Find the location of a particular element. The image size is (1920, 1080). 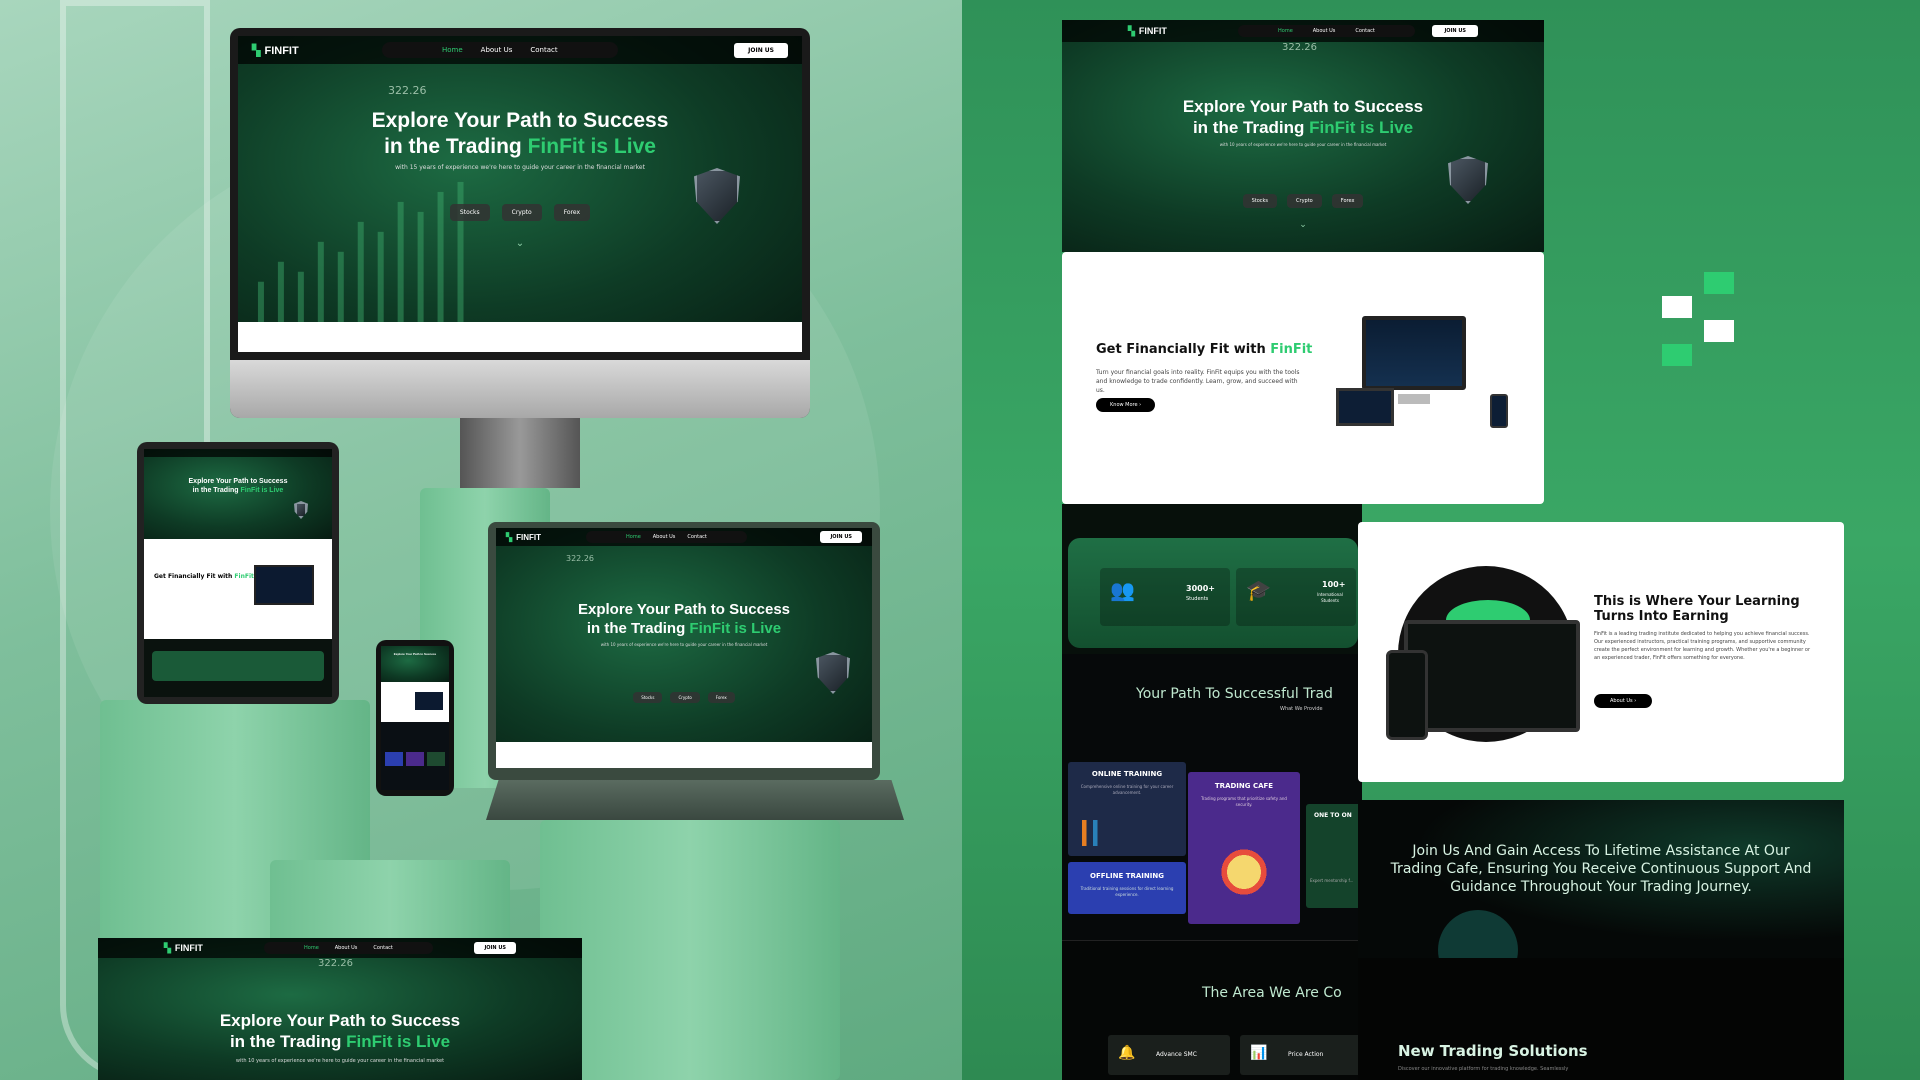

bottom-ticker: 322.26 is located at coordinates (335, 963).